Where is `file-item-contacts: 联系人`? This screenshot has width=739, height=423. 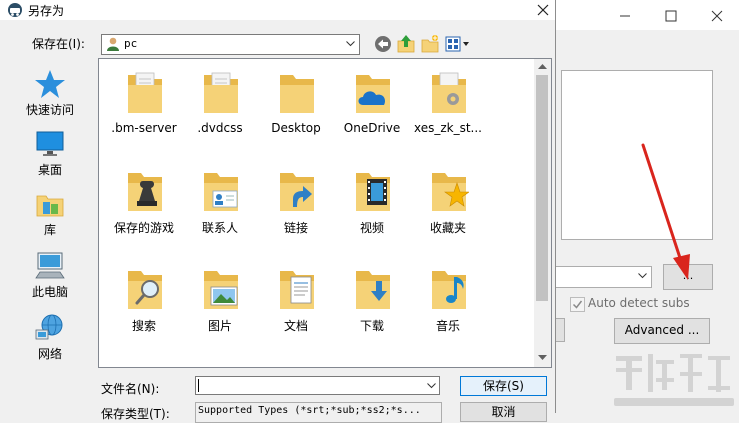 file-item-contacts: 联系人 is located at coordinates (220, 202).